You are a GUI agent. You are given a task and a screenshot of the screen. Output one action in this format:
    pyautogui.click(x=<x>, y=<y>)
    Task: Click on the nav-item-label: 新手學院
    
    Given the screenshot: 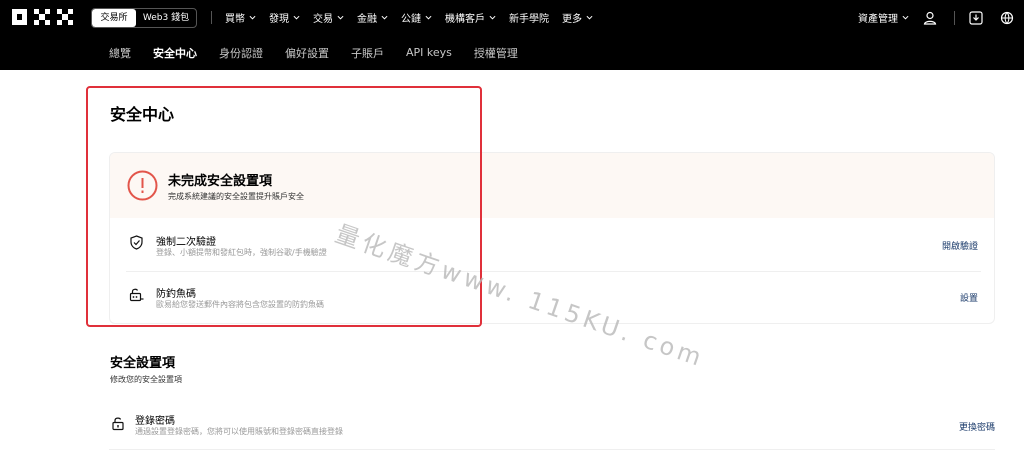 What is the action you would take?
    pyautogui.click(x=529, y=19)
    